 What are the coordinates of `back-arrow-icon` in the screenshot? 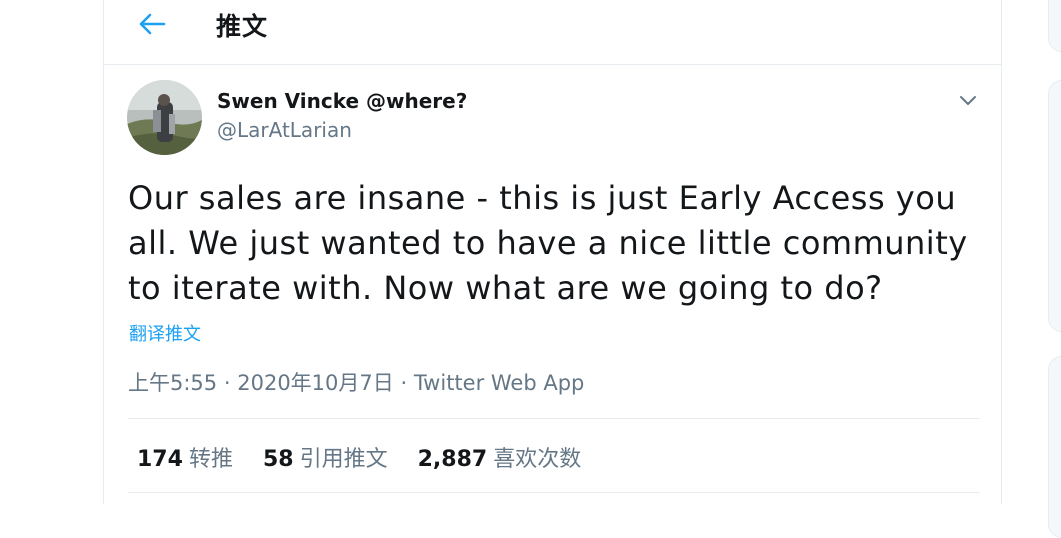 It's located at (152, 24).